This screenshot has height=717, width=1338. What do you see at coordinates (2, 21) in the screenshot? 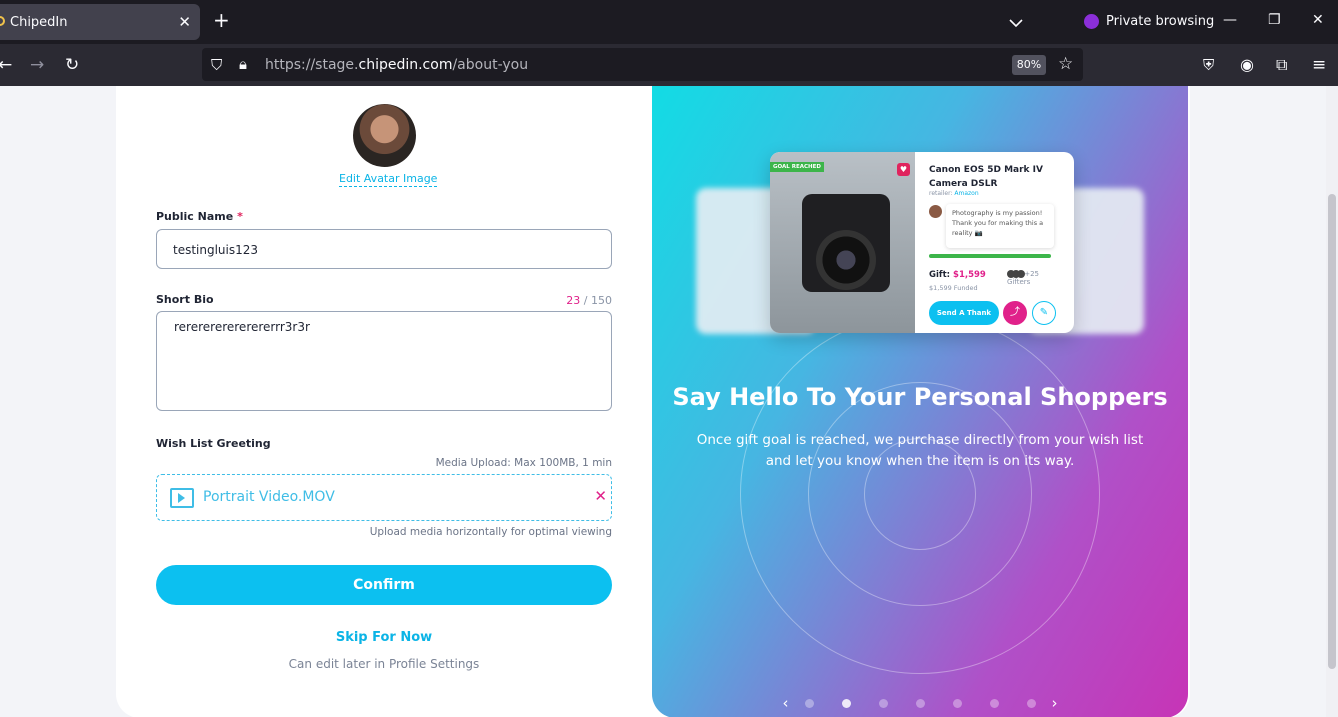
I see `favicon-icon` at bounding box center [2, 21].